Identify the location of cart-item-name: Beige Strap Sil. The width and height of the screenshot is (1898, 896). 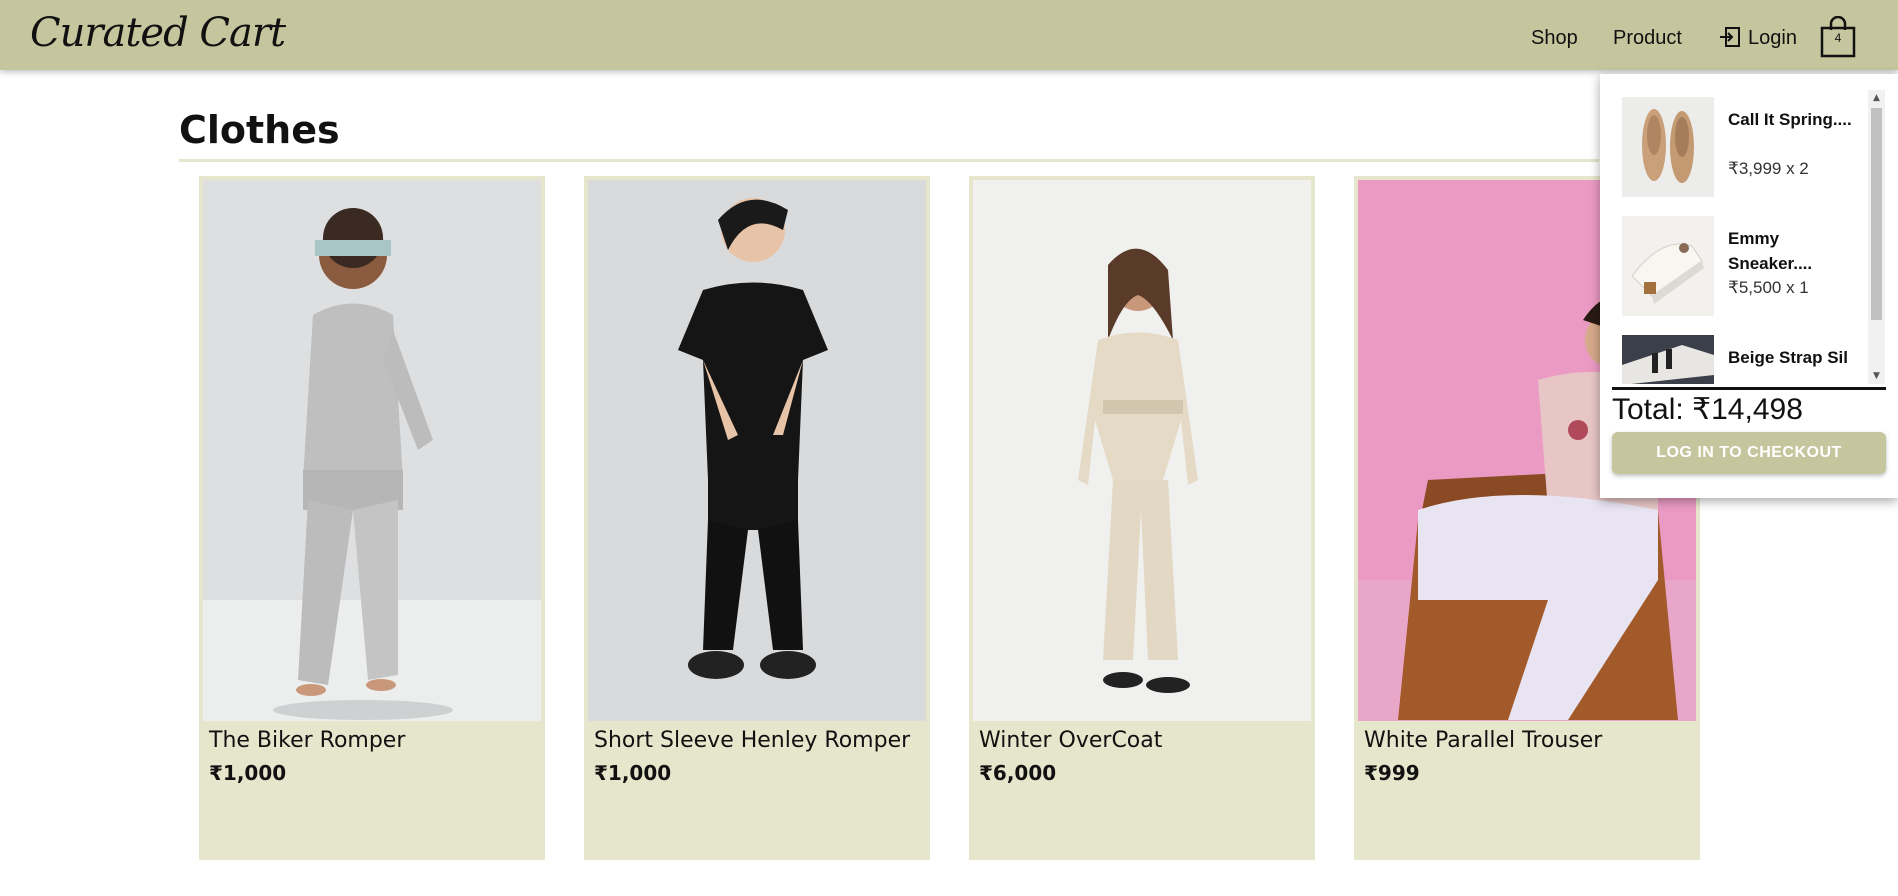
(1788, 357).